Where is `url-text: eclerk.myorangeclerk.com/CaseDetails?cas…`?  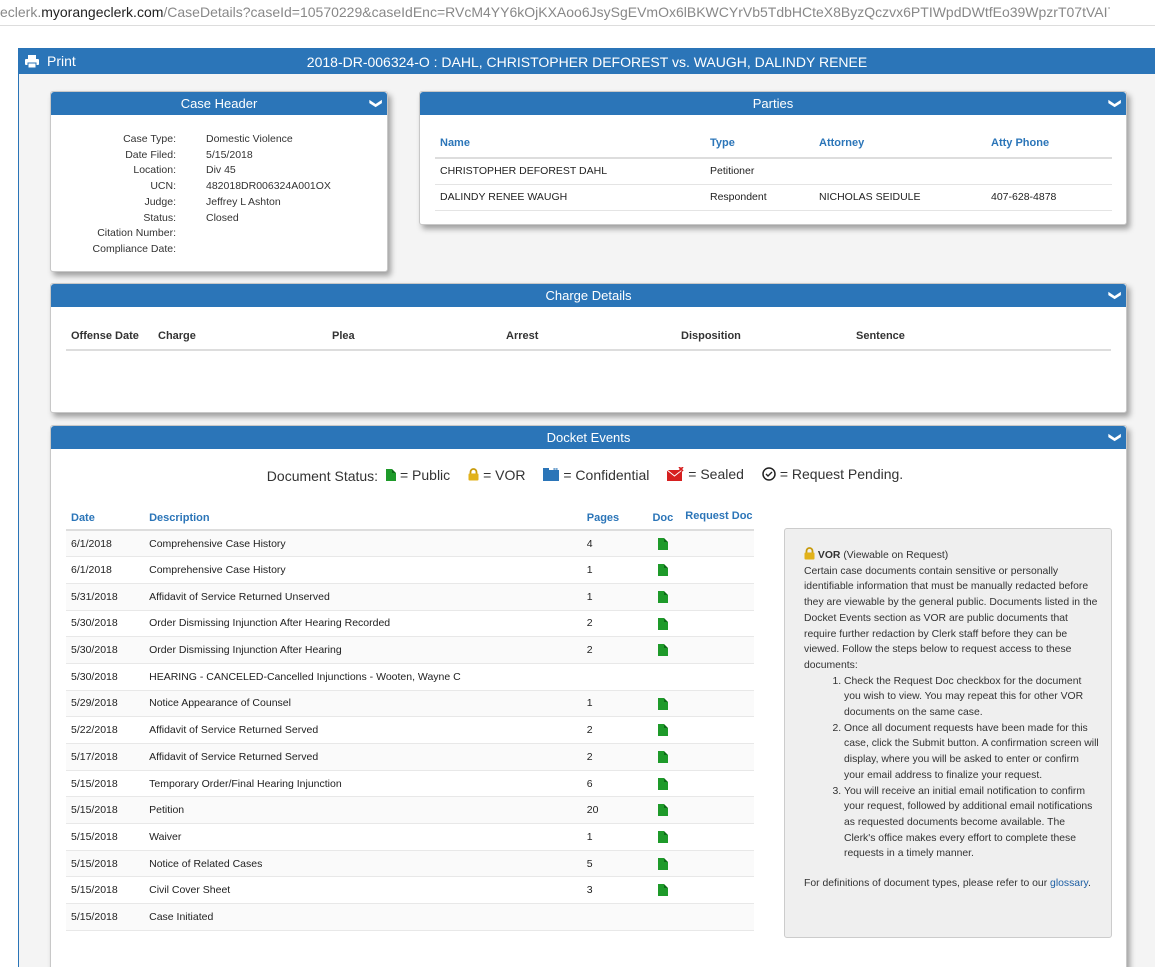
url-text: eclerk.myorangeclerk.com/CaseDetails?cas… is located at coordinates (555, 12).